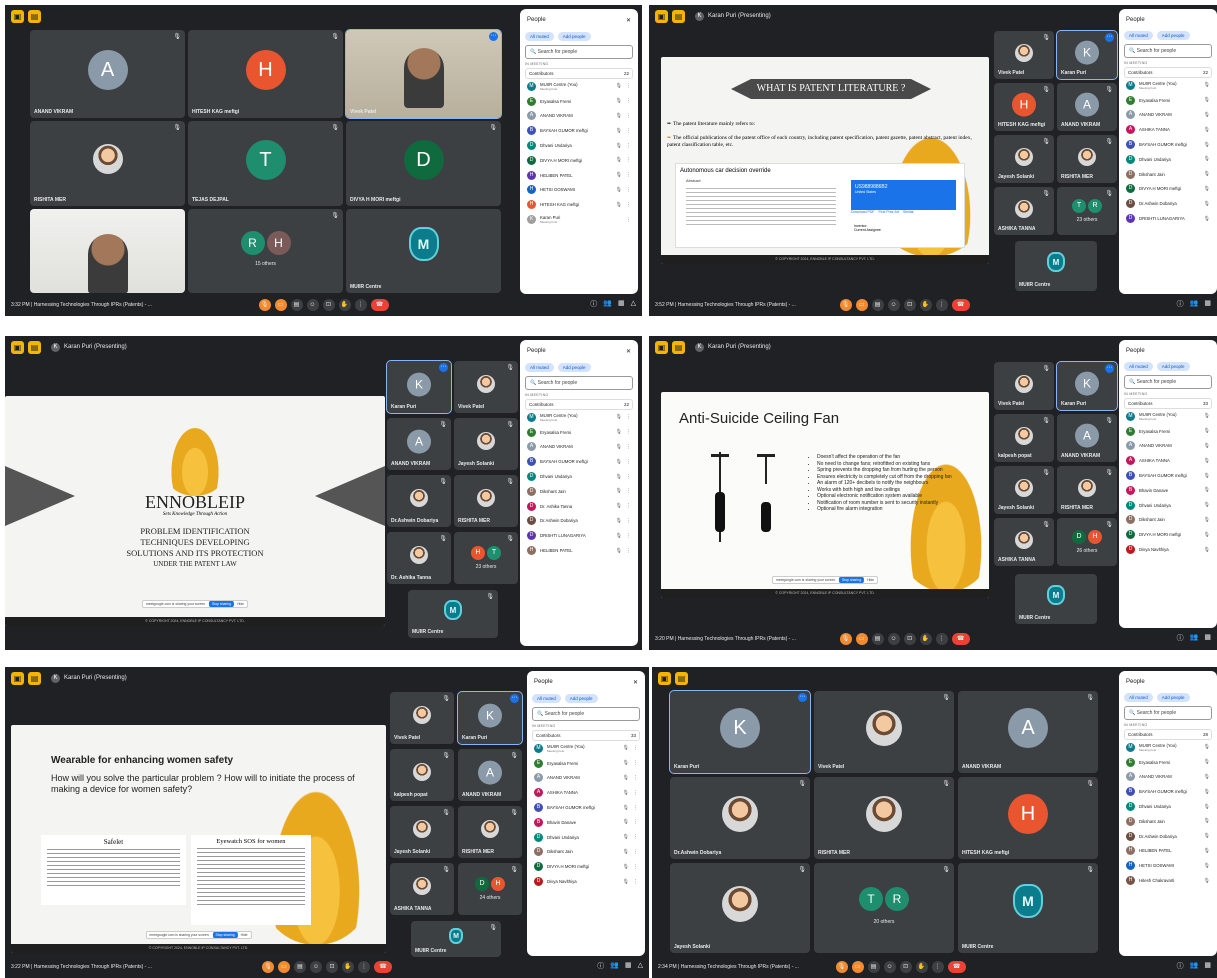  I want to click on list-item: H HELIBEN PATEL 🎙 ⋮, so click(579, 175).